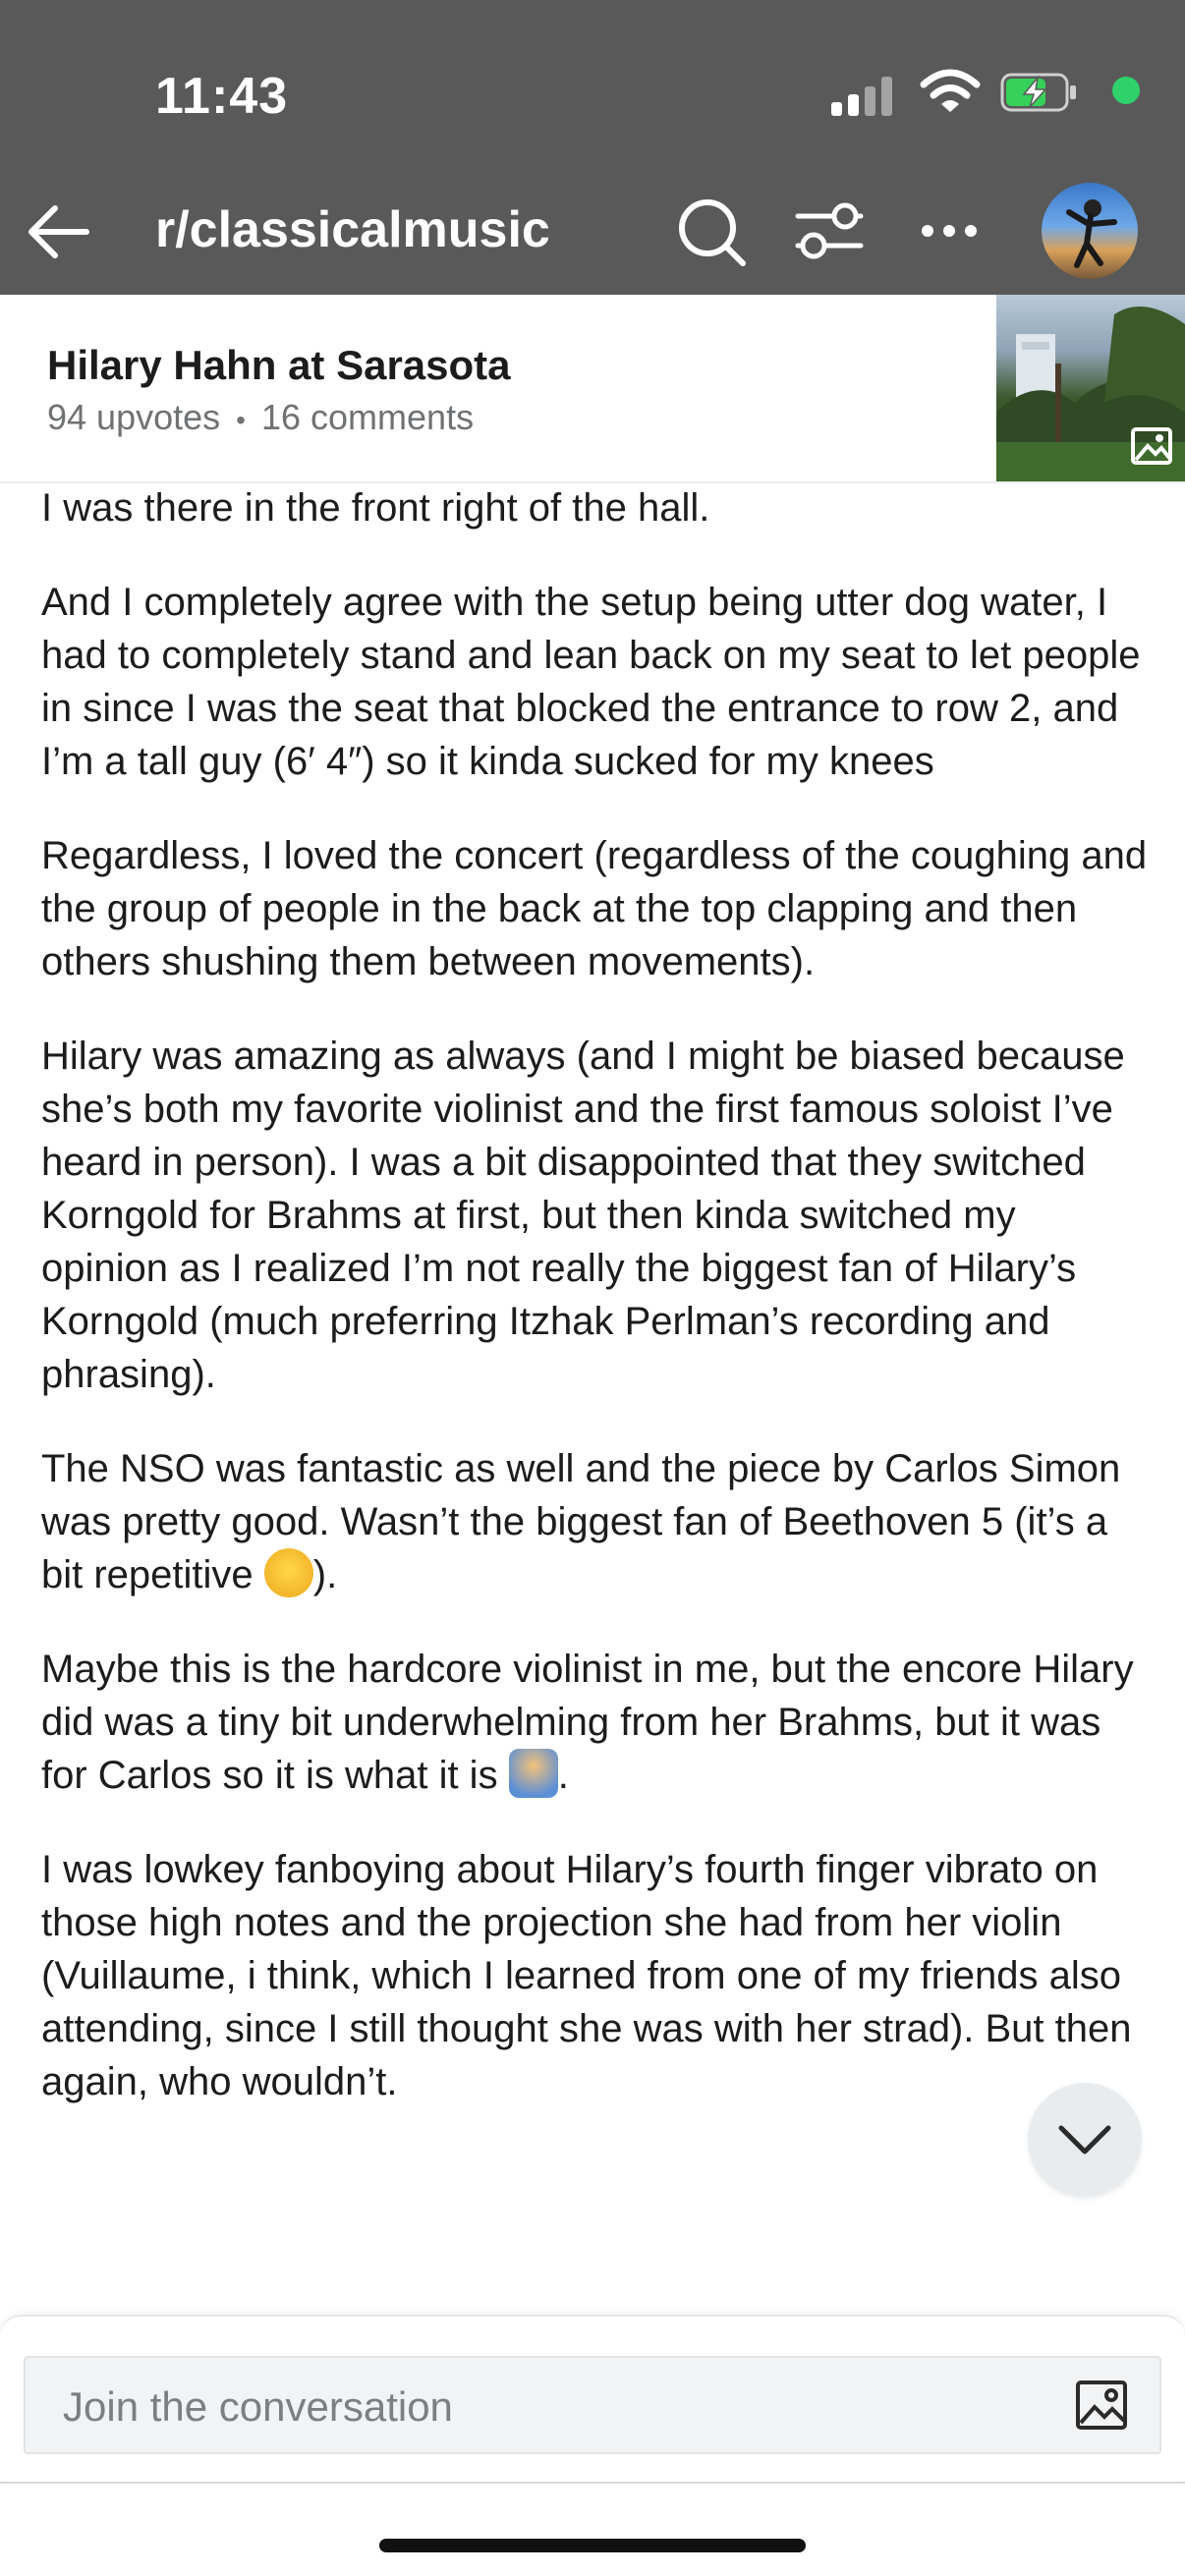 This screenshot has width=1185, height=2576. What do you see at coordinates (1091, 388) in the screenshot?
I see `post-thumbnail` at bounding box center [1091, 388].